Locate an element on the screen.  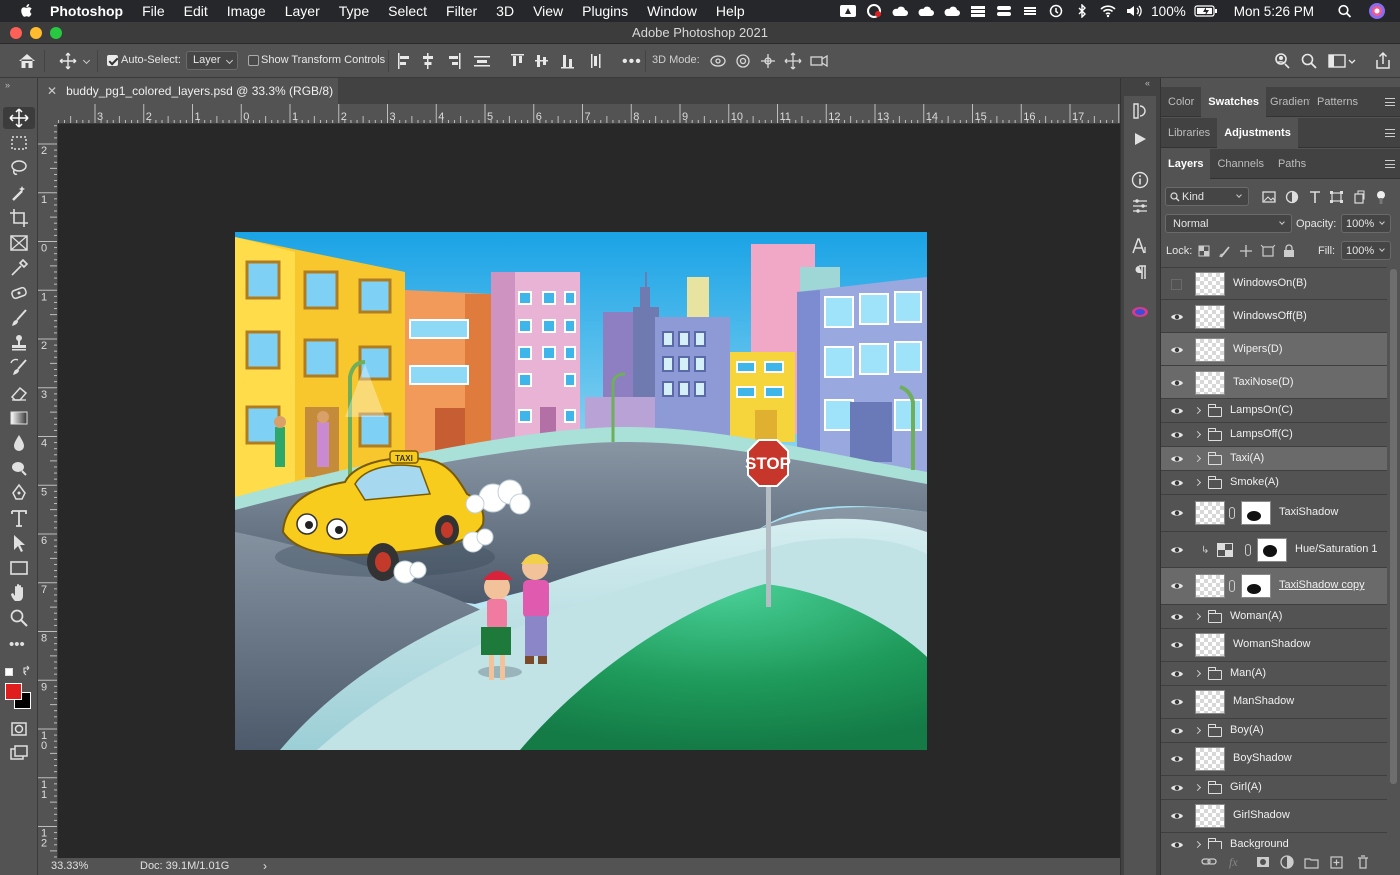
tab-channels: Channels is located at coordinates (1240, 164).